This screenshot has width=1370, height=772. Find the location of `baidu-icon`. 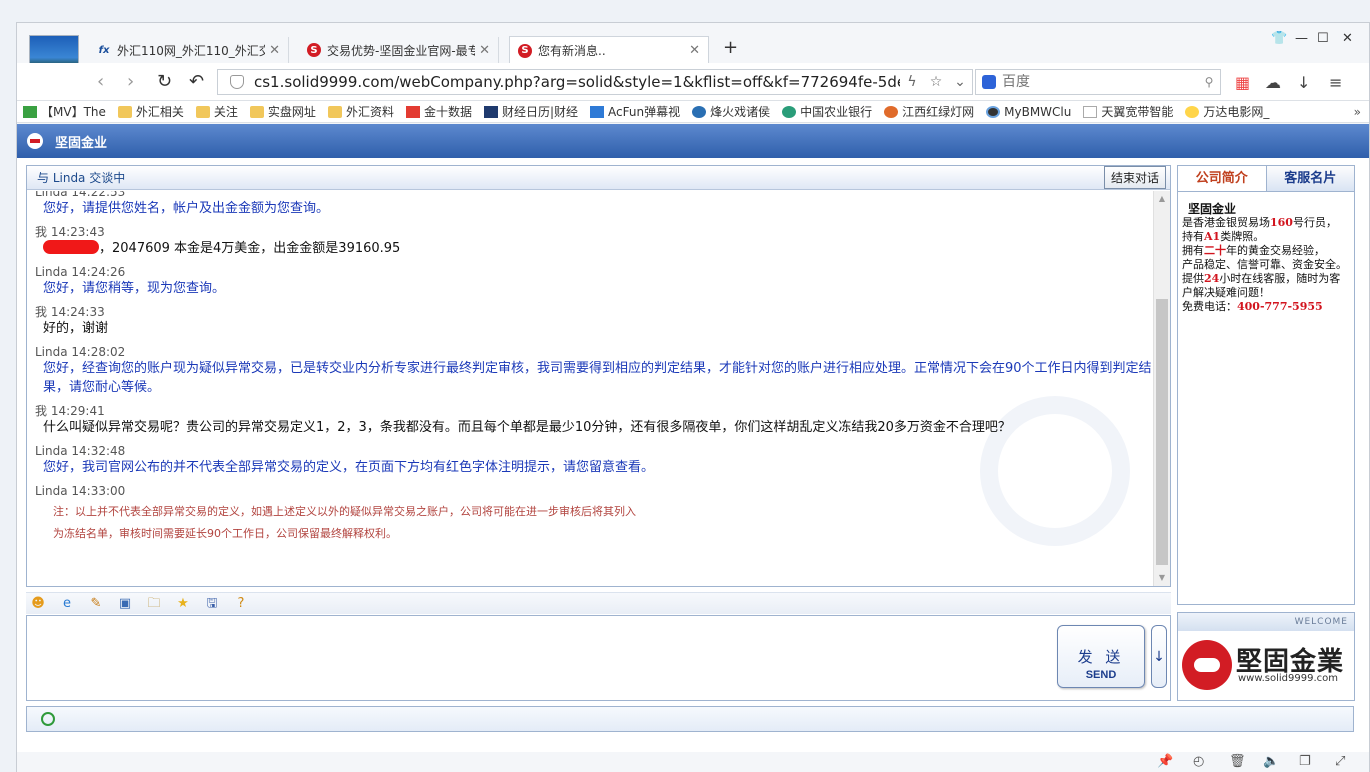

baidu-icon is located at coordinates (989, 82).